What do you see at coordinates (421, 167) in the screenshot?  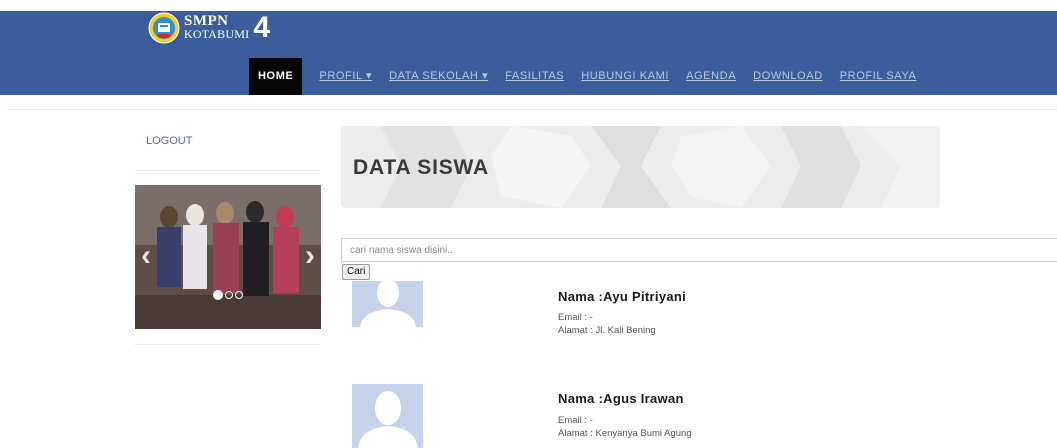 I see `page-title: DATA SISWA` at bounding box center [421, 167].